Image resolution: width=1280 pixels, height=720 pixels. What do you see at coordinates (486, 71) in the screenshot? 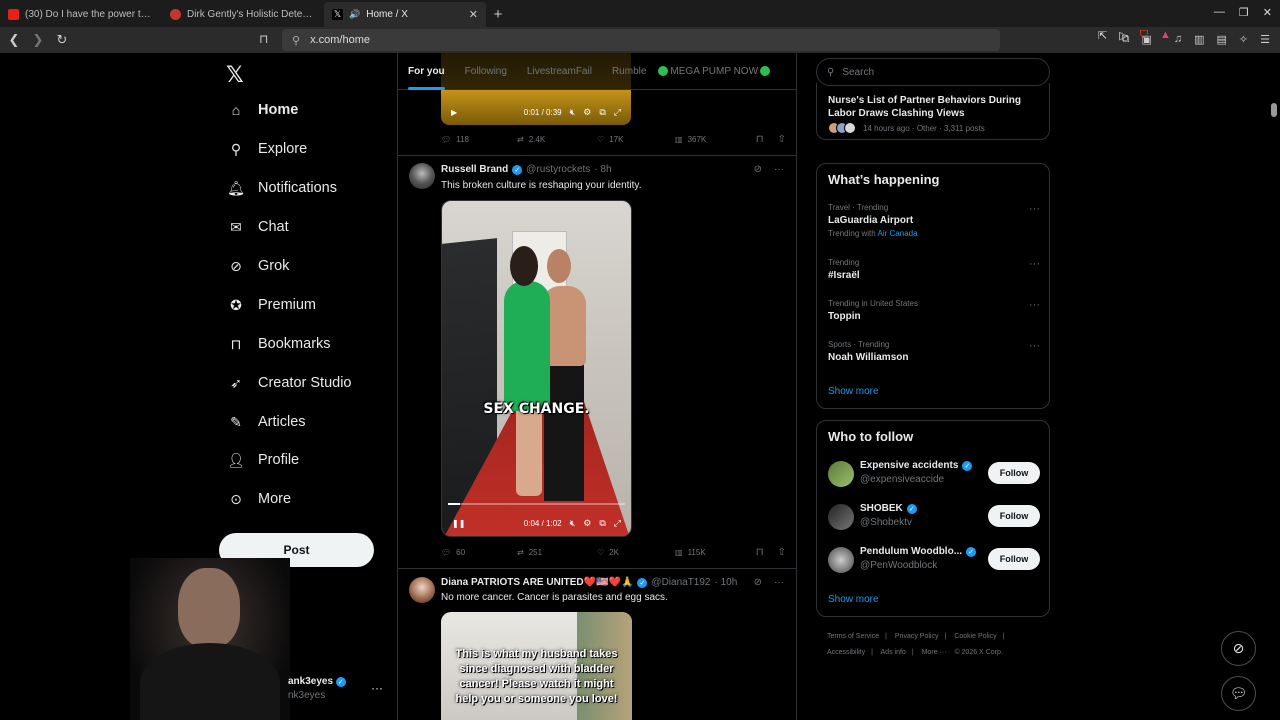
I see `tab-following: Following` at bounding box center [486, 71].